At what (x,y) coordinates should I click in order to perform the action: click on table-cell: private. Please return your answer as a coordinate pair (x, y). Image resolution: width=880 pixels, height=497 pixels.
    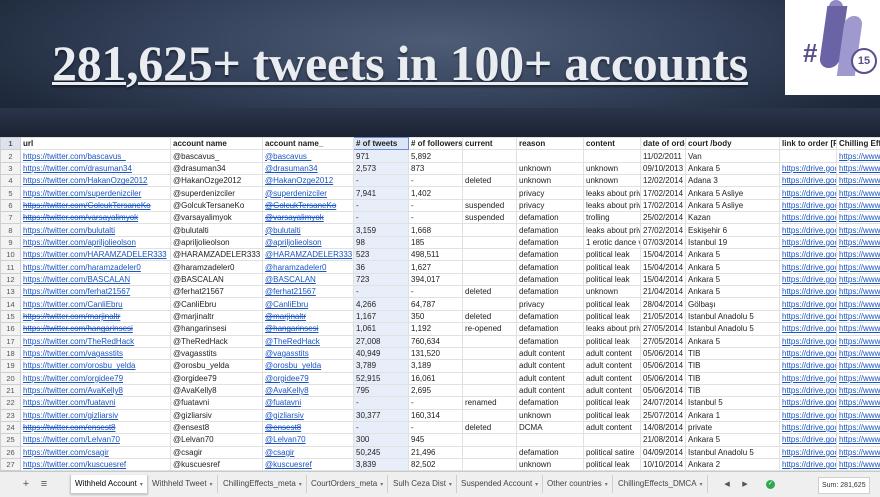
    Looking at the image, I should click on (733, 427).